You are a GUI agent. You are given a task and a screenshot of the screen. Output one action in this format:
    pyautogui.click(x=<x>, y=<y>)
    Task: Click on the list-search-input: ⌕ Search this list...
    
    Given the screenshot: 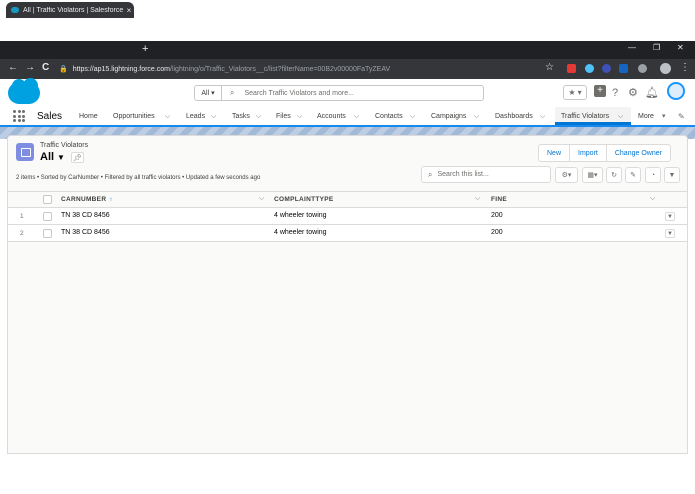 What is the action you would take?
    pyautogui.click(x=486, y=174)
    